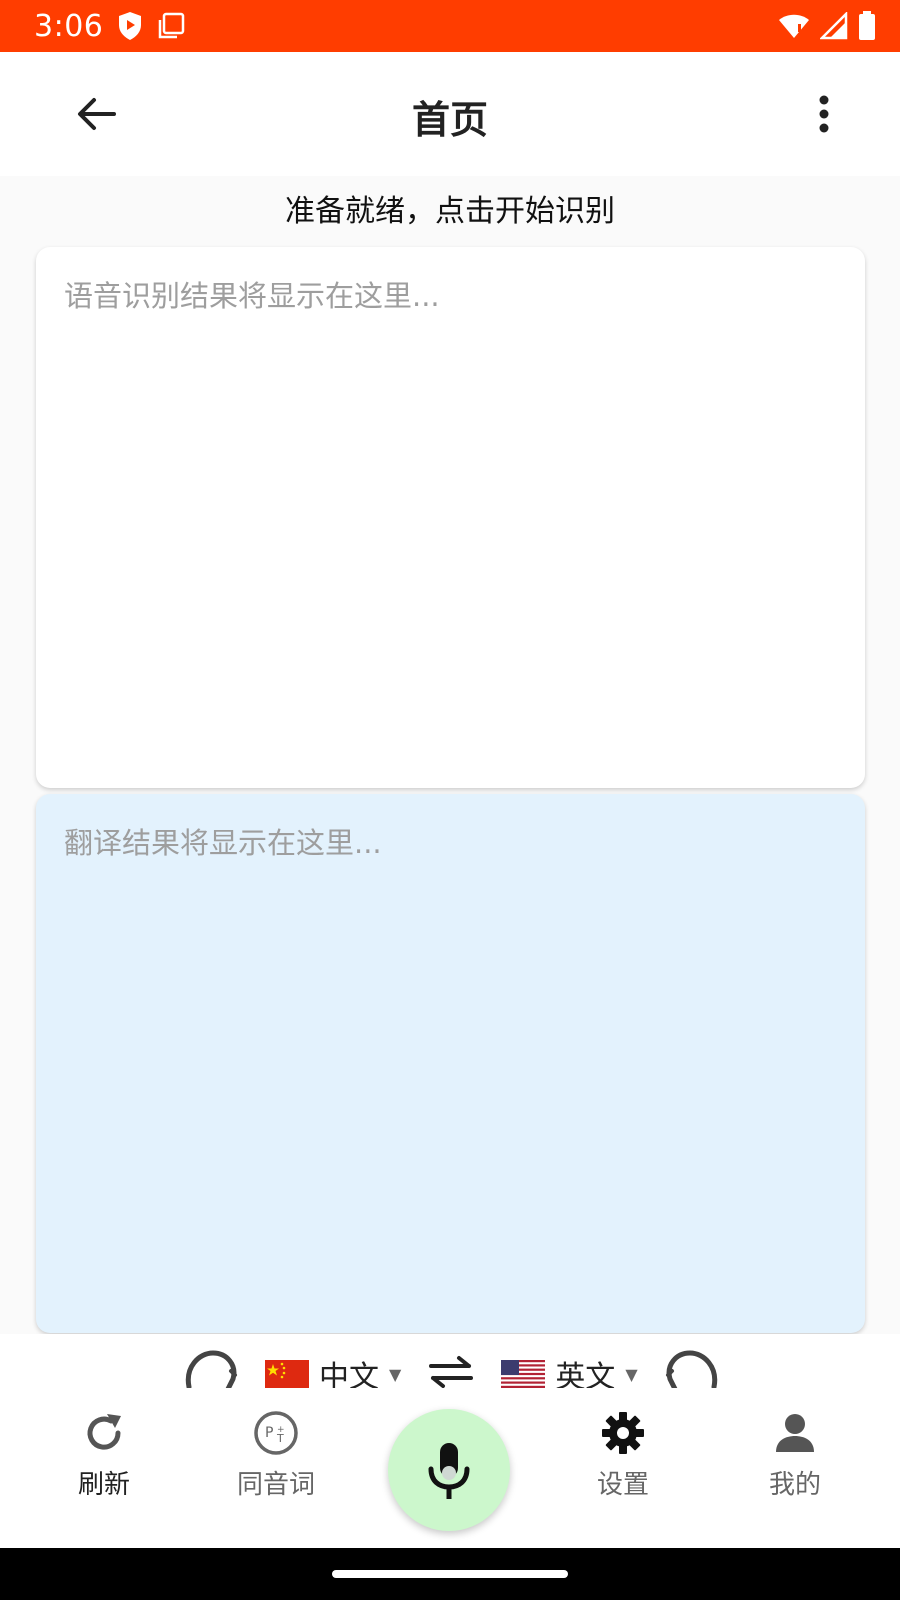 The width and height of the screenshot is (900, 1600). I want to click on gesture-handle, so click(450, 1574).